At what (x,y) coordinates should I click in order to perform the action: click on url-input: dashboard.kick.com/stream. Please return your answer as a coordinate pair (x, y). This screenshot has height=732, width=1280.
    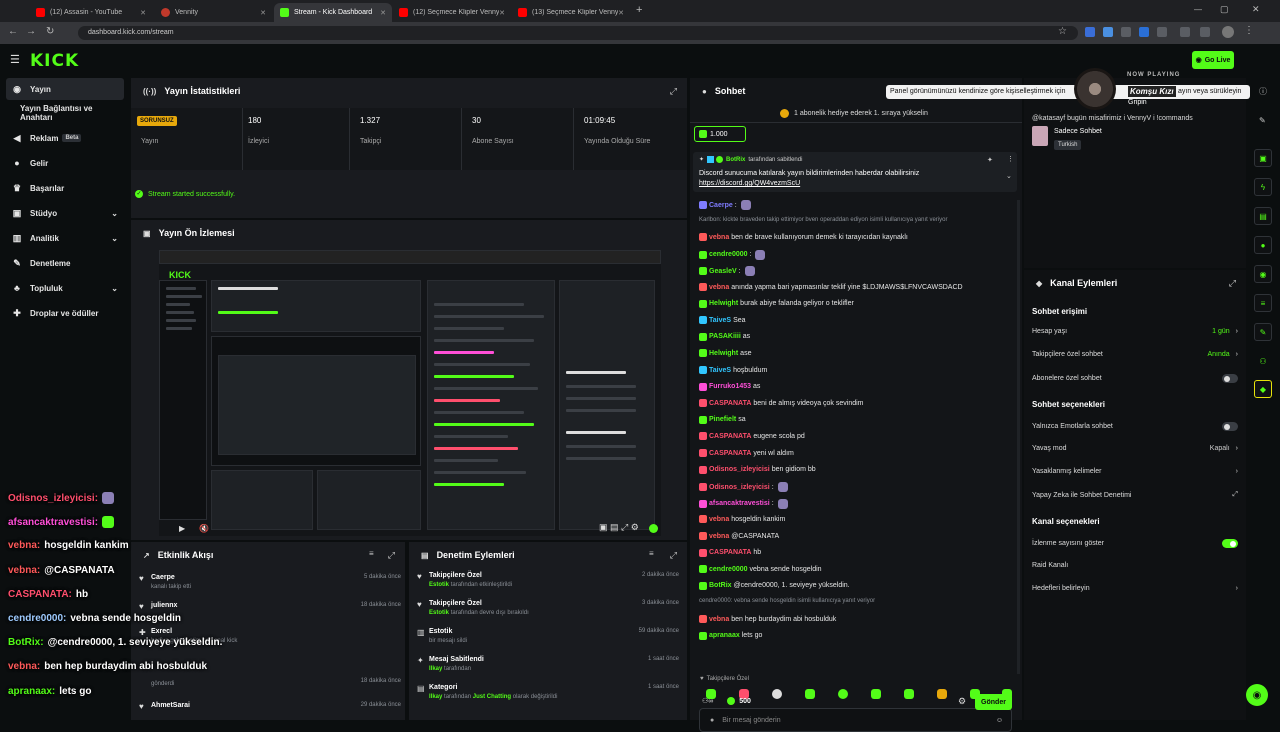
    Looking at the image, I should click on (578, 33).